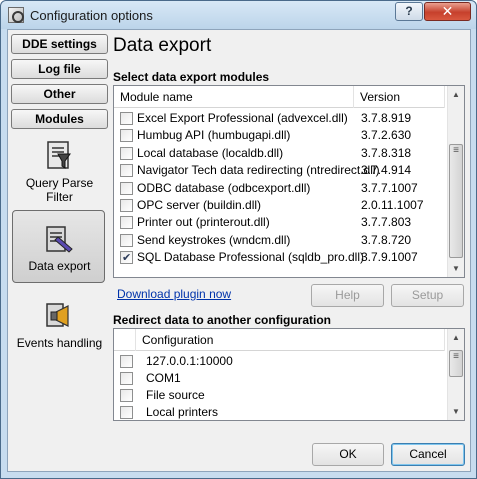  I want to click on module-row: Send keystrokes (wndcm.dll) 3.7.8.720, so click(279, 240).